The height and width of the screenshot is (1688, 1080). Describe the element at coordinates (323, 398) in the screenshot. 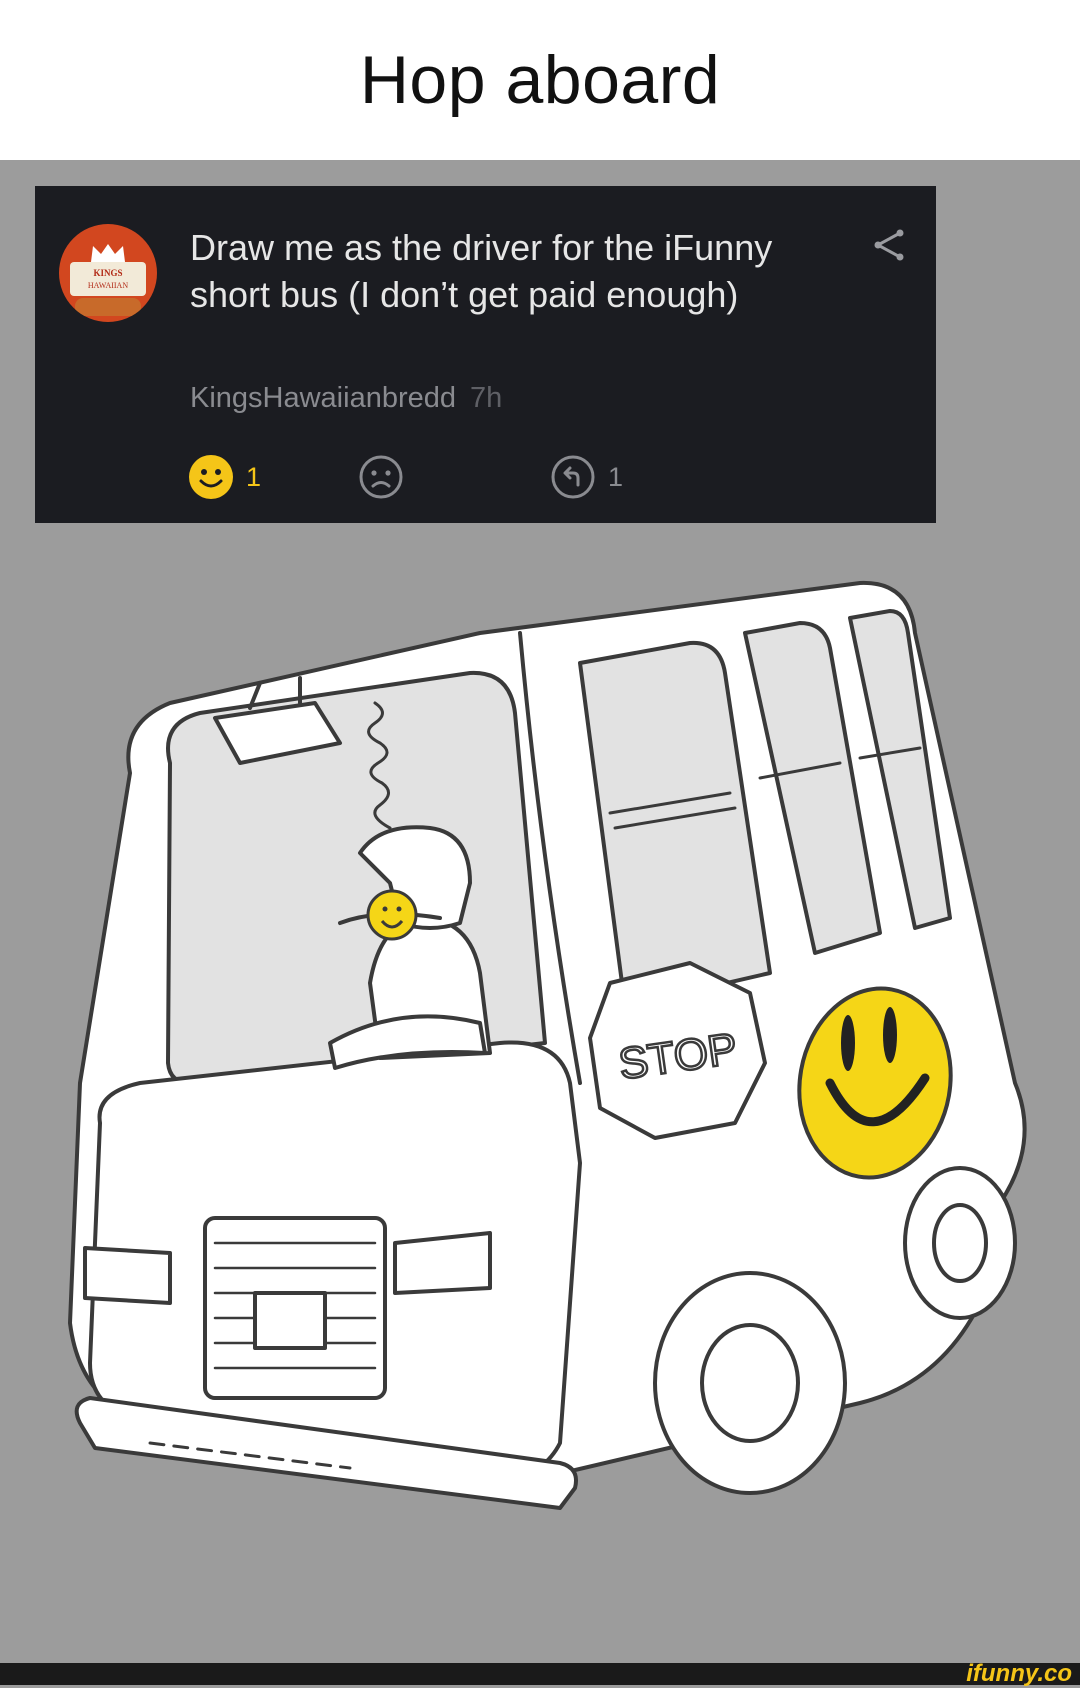

I see `author-name: KingsHawaiianbredd` at that location.